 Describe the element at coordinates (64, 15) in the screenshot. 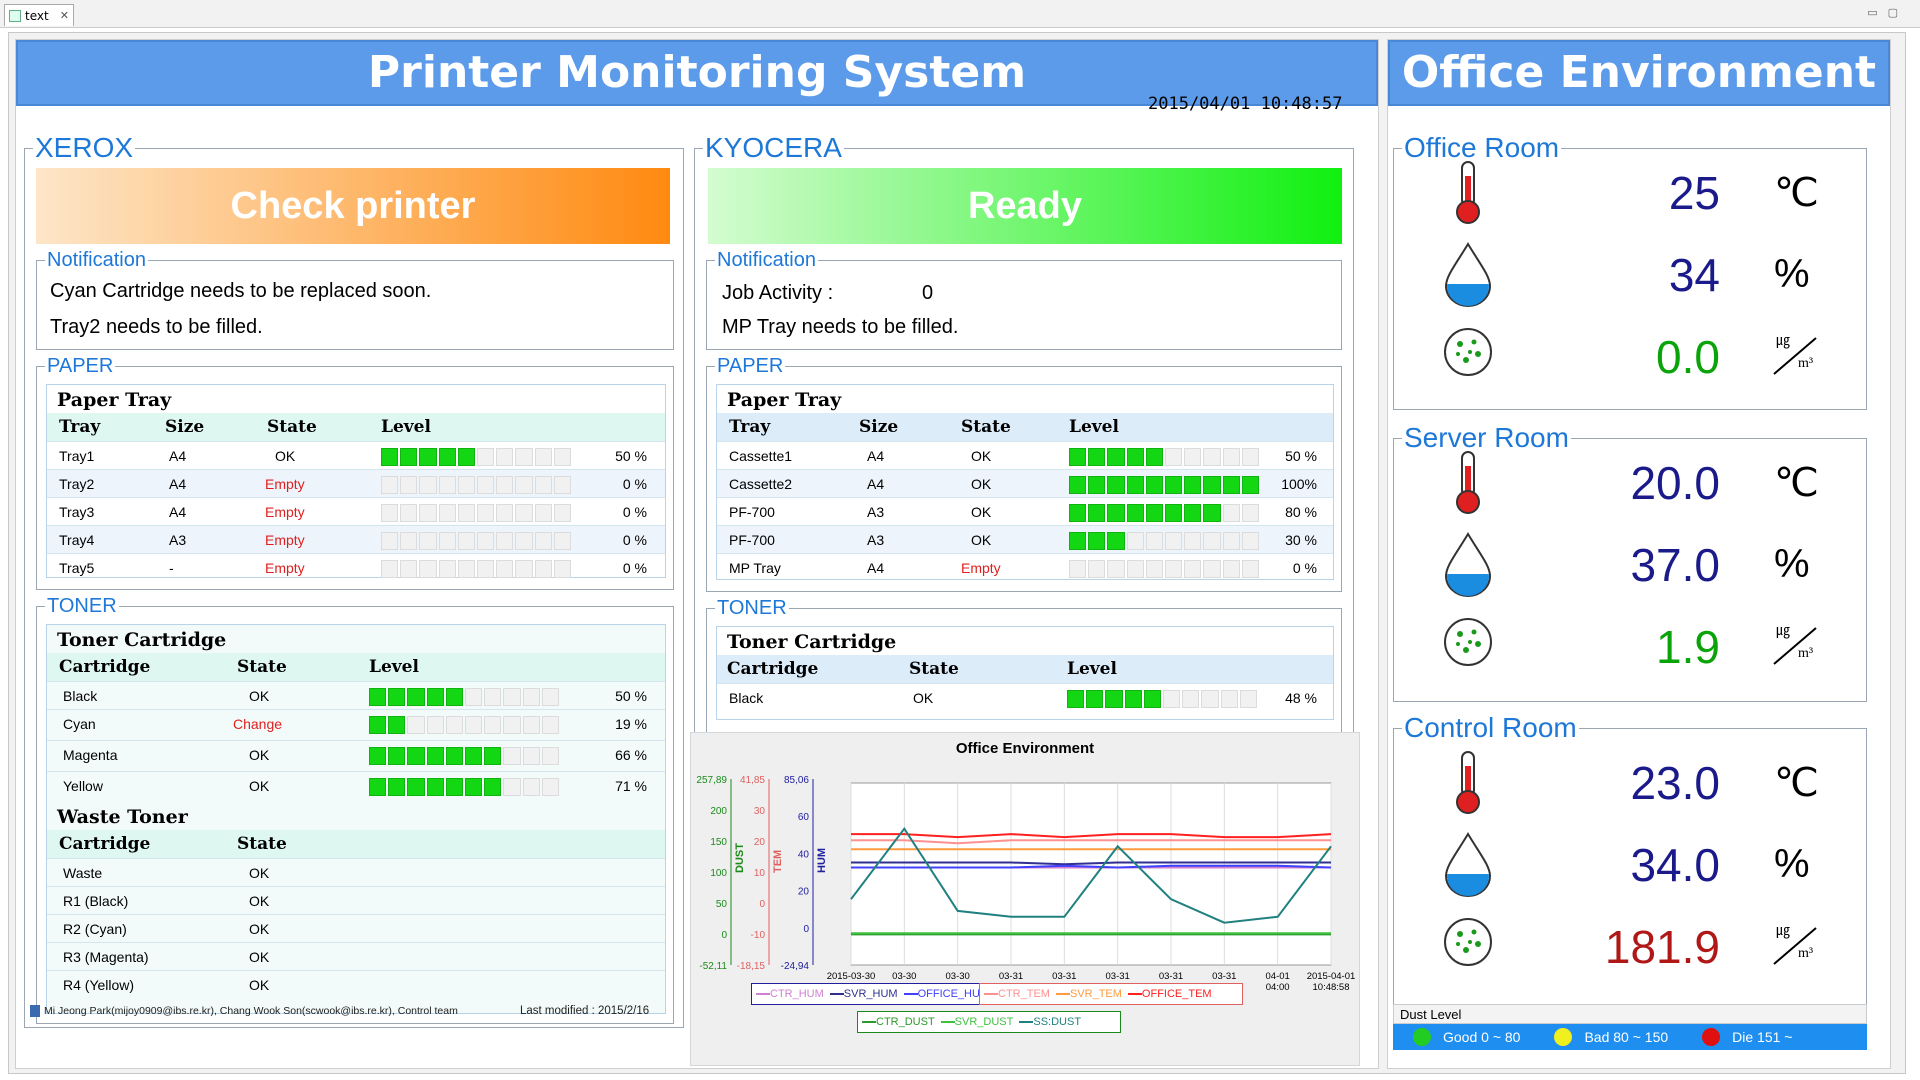

I see `close-icon: ✕` at that location.